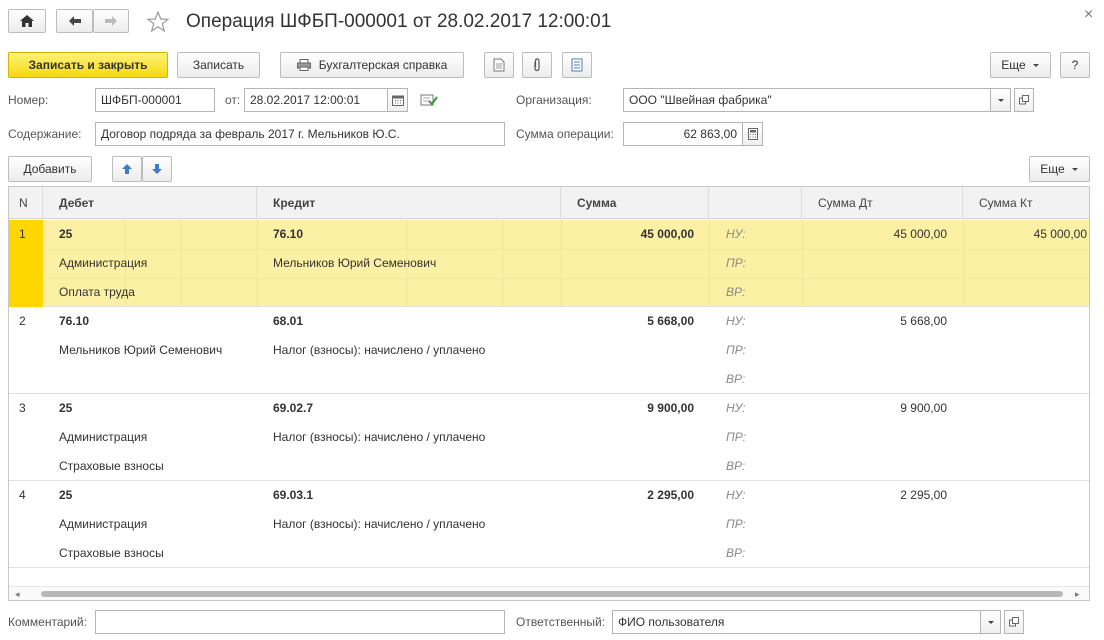  What do you see at coordinates (753, 134) in the screenshot?
I see `calculator-button` at bounding box center [753, 134].